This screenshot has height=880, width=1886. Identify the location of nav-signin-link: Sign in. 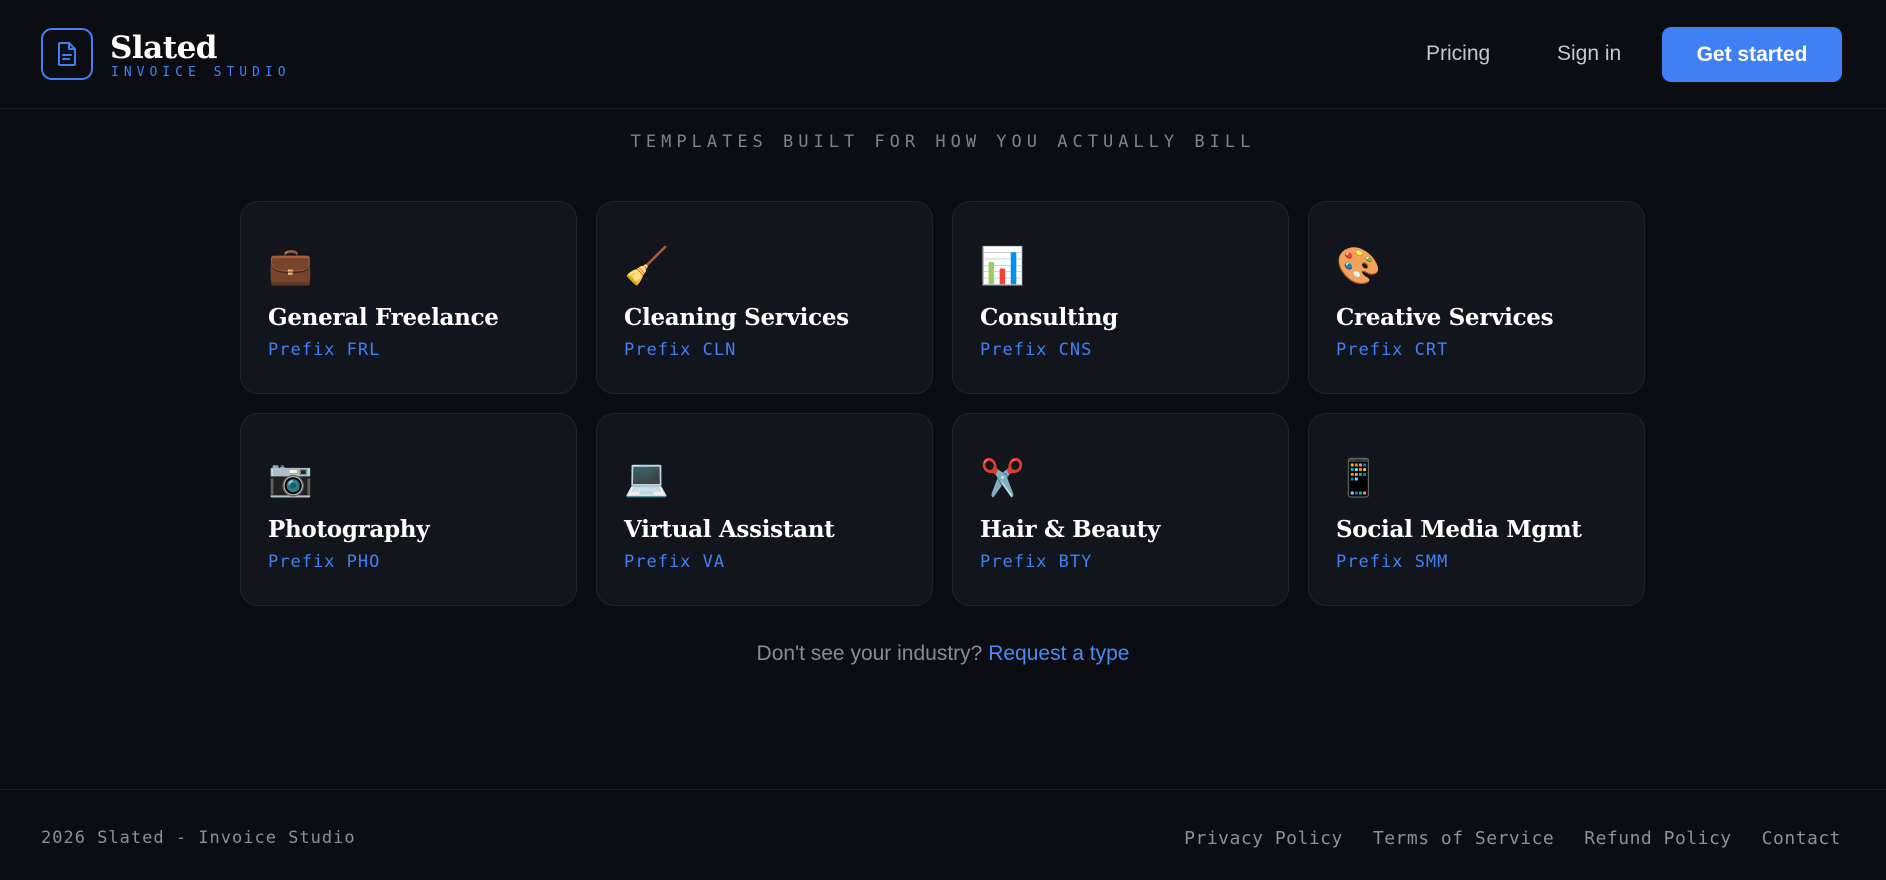
(1589, 54).